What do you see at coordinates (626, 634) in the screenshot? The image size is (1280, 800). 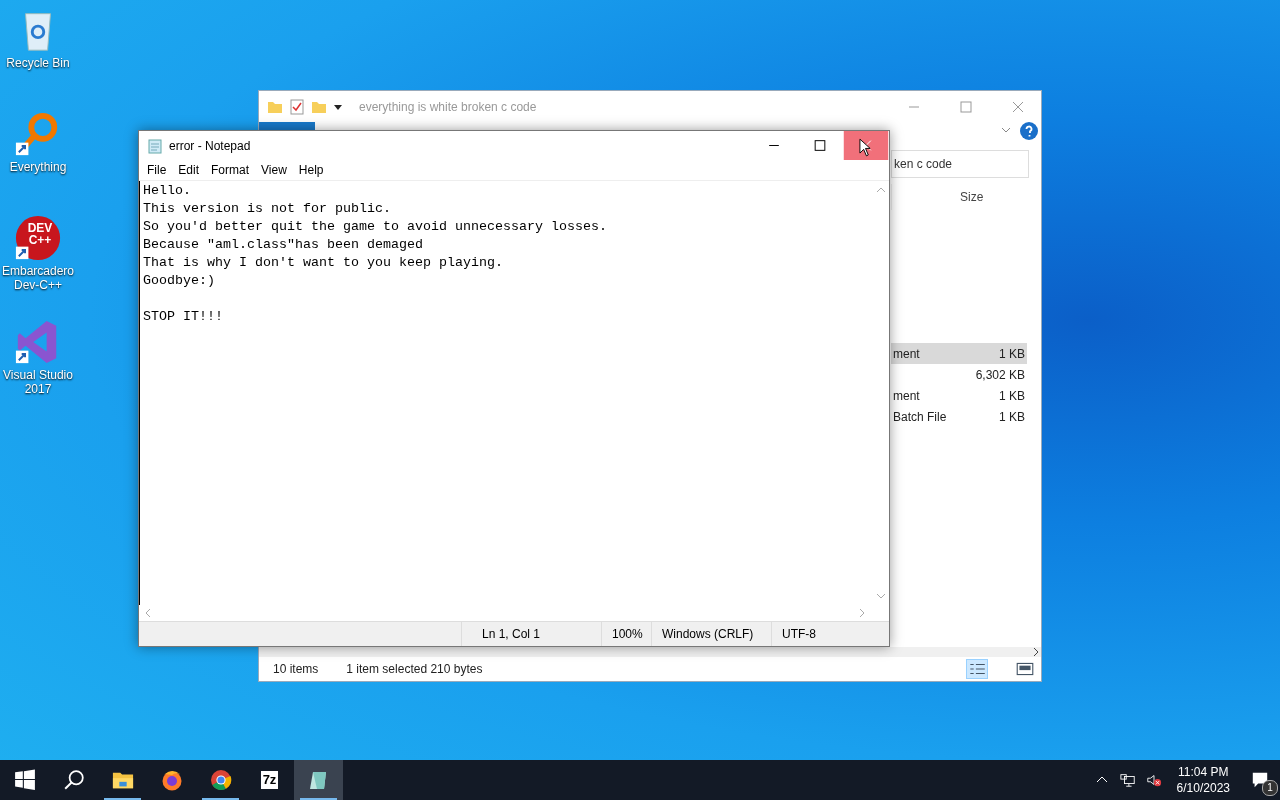 I see `zoom-level: 100%` at bounding box center [626, 634].